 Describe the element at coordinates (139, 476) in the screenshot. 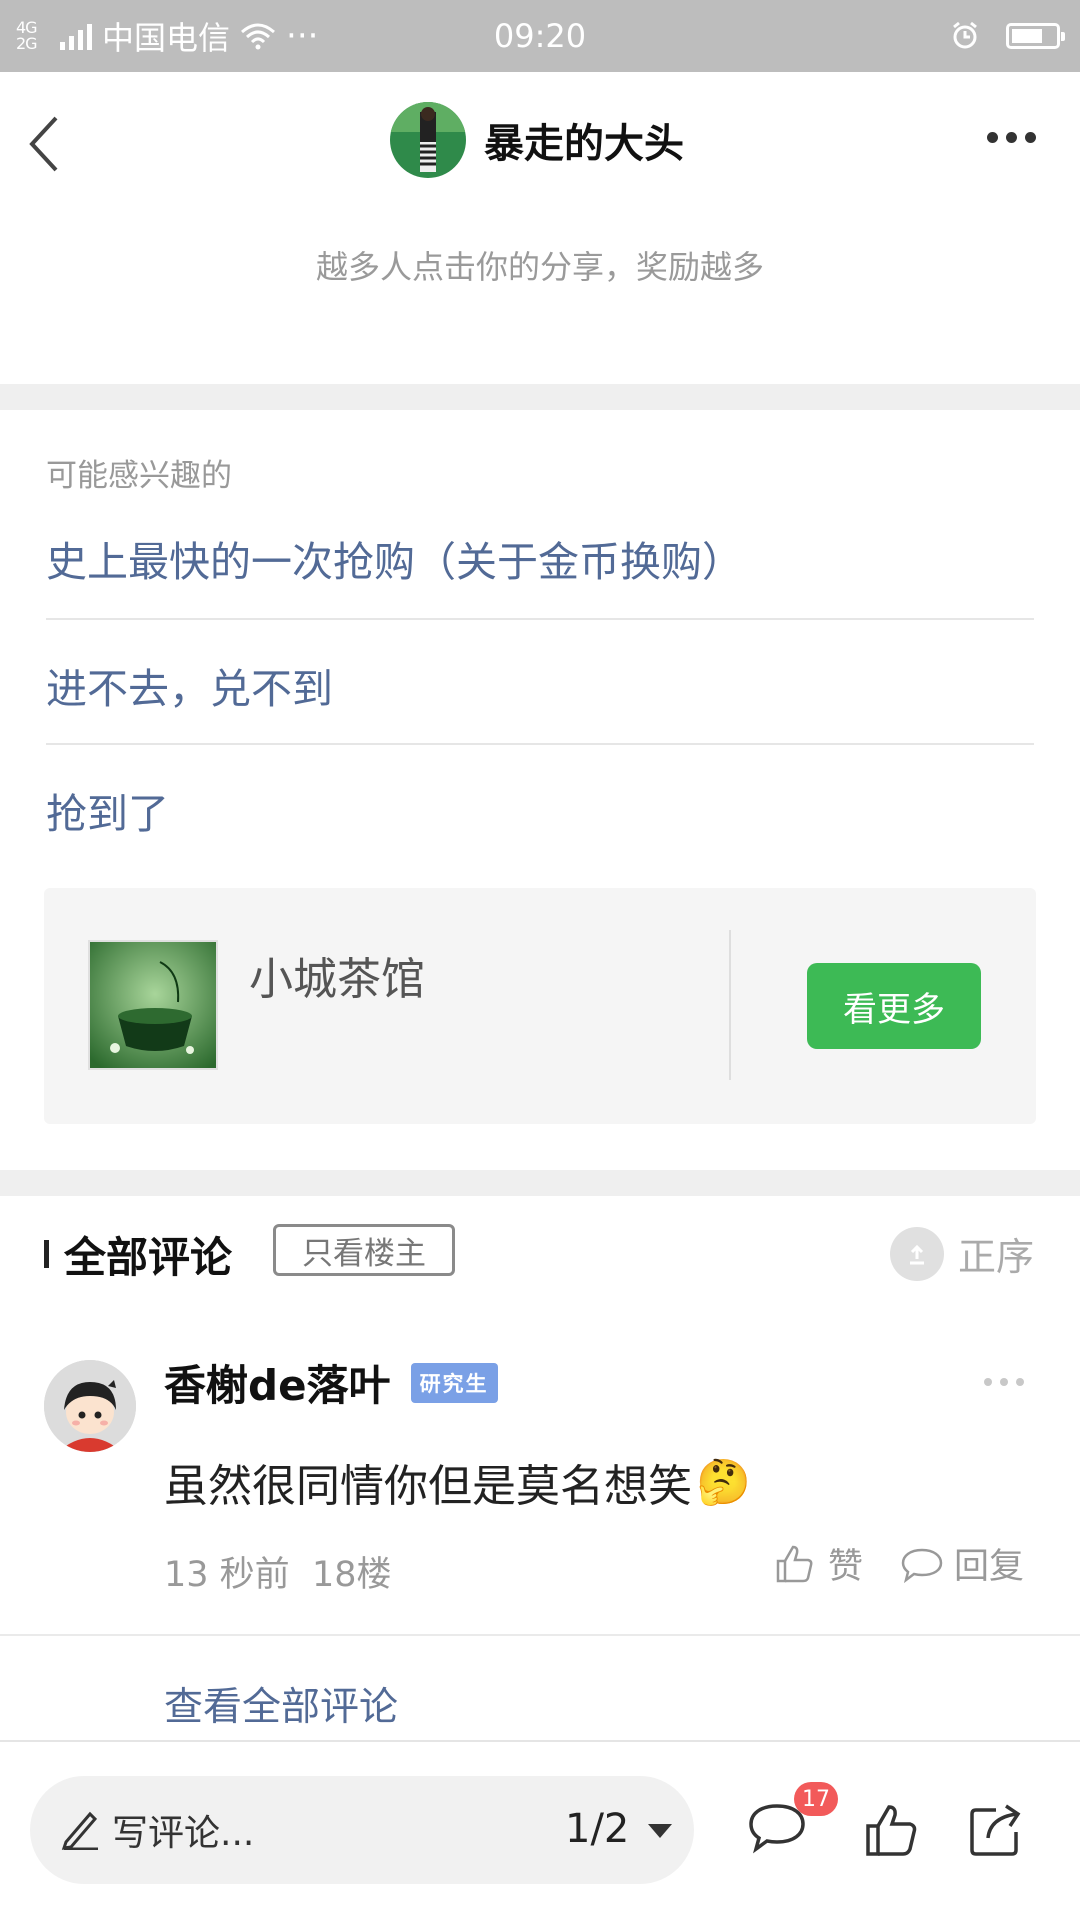

I see `related-section-title: 可能感兴趣的` at that location.